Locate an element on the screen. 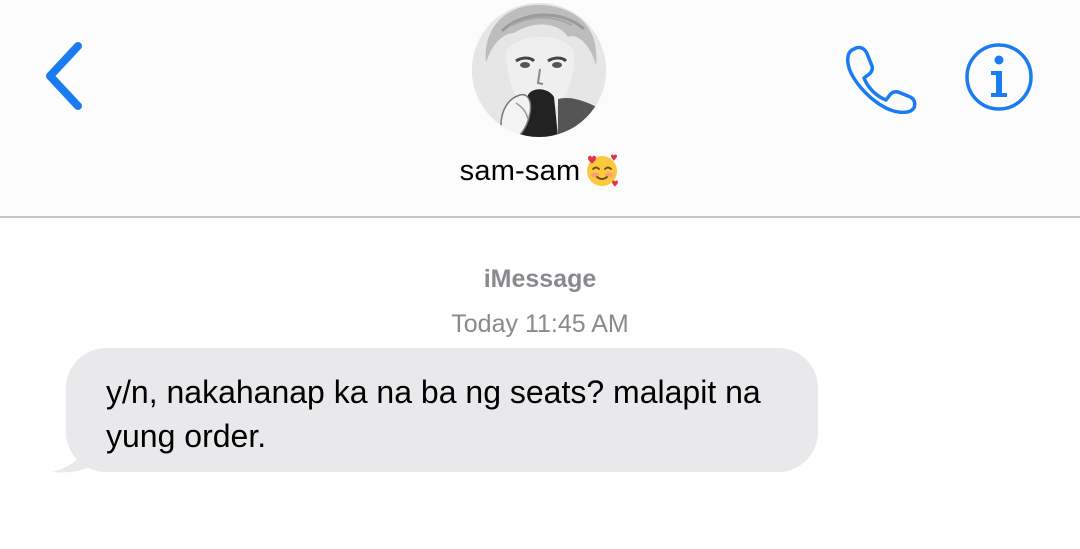 Image resolution: width=1080 pixels, height=549 pixels. call-button is located at coordinates (880, 78).